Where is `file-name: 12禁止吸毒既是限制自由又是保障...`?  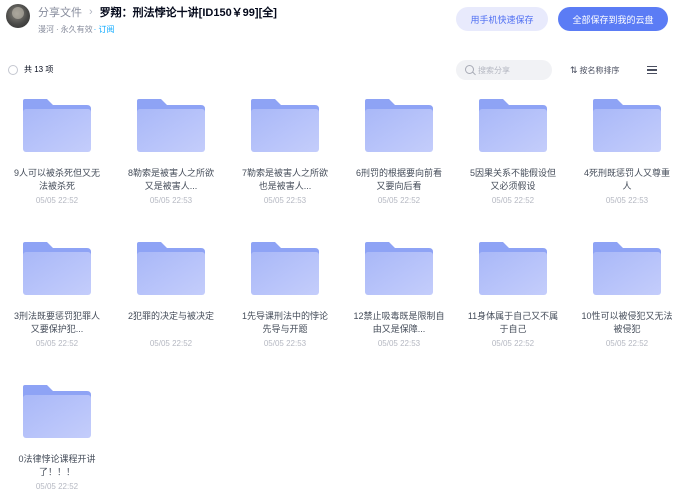 file-name: 12禁止吸毒既是限制自由又是保障... is located at coordinates (399, 323).